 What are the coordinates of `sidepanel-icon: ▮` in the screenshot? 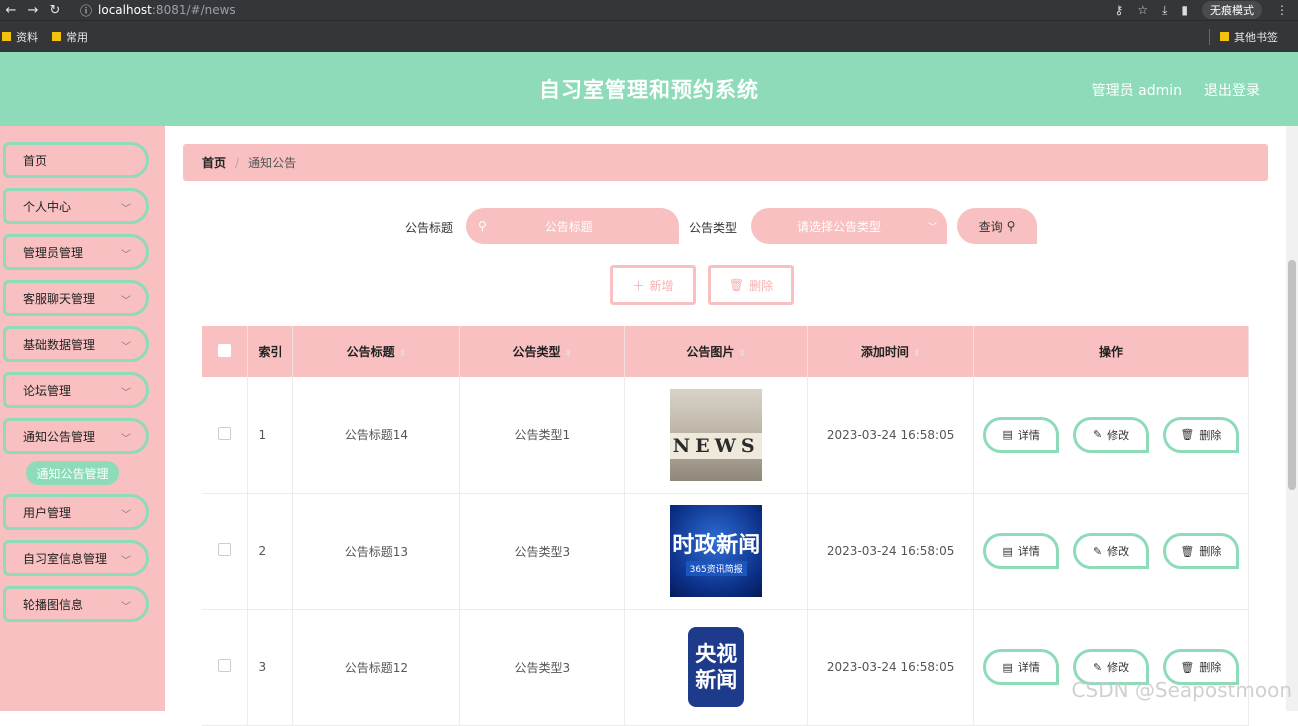 It's located at (1184, 10).